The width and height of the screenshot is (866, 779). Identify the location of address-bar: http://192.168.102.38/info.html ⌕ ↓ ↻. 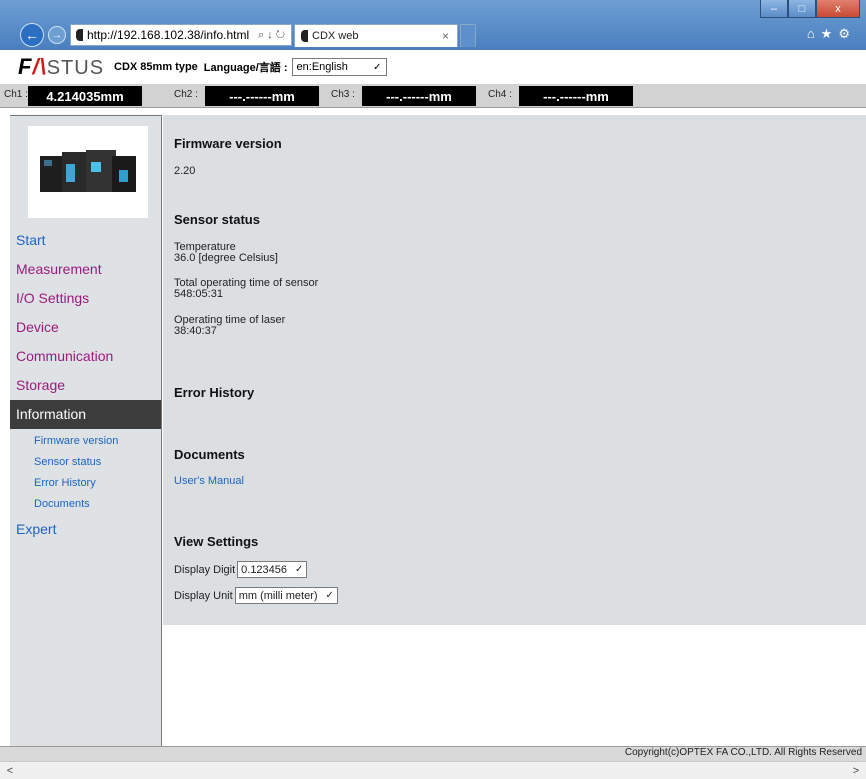
(181, 35).